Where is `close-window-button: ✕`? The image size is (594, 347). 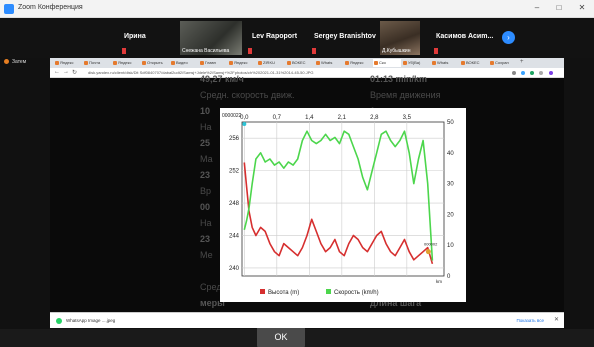
close-window-button: ✕ is located at coordinates (582, 7).